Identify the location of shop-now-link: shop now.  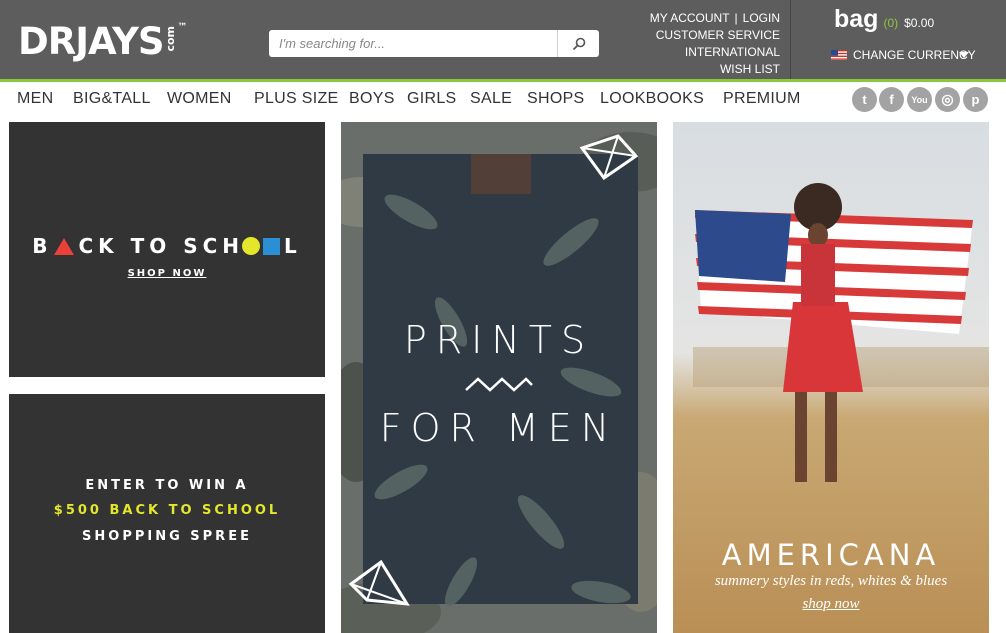
(830, 604).